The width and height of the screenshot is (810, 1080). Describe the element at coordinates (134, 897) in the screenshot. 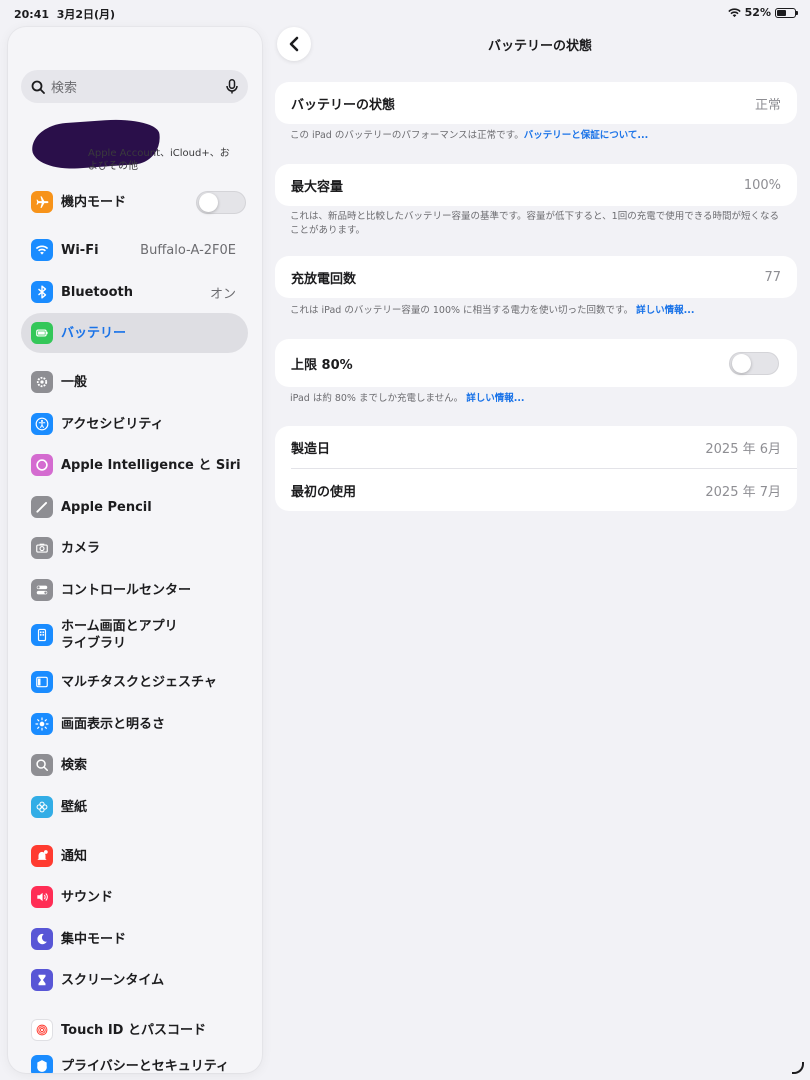

I see `sidebar-item-sound: サウンド` at that location.